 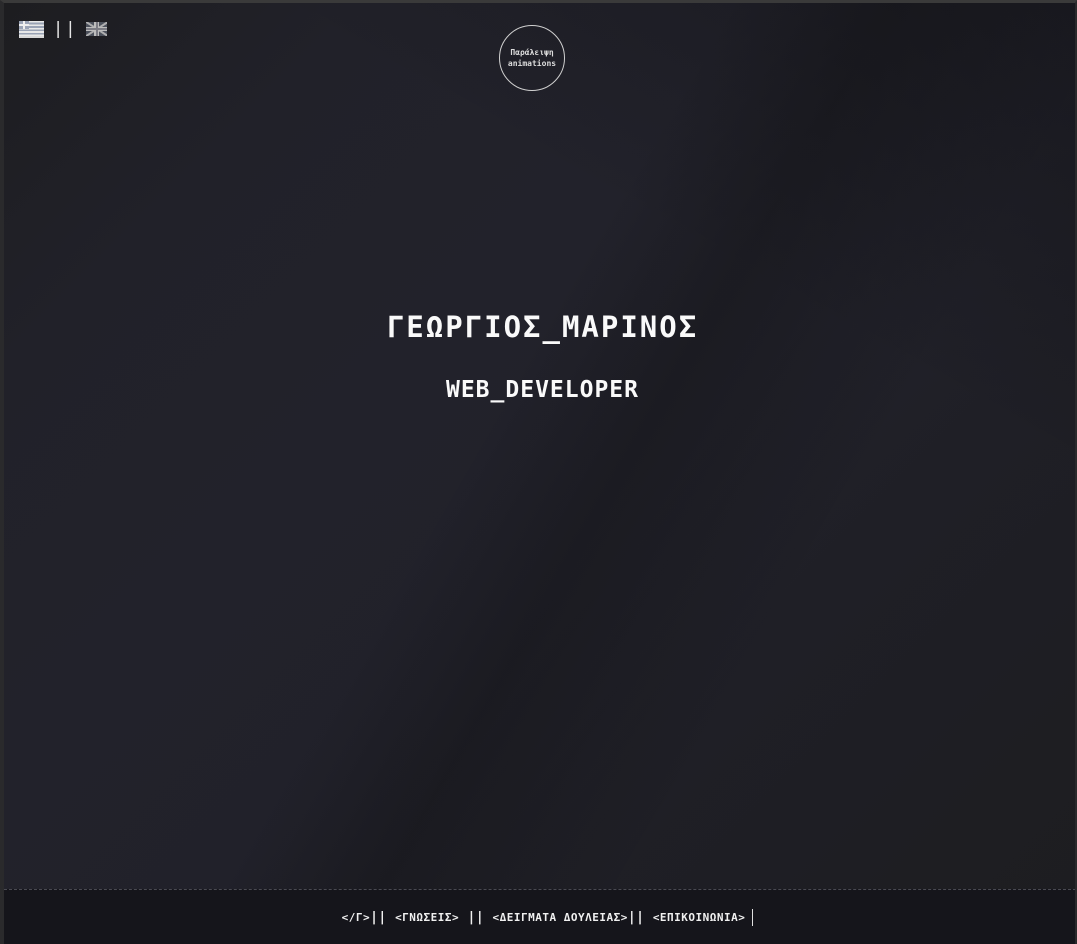 I want to click on nav-work-samples-link: <ΔΕΙΓΜΑΤΑ ΔΟΥΛΕΙΑΣ>, so click(x=559, y=917).